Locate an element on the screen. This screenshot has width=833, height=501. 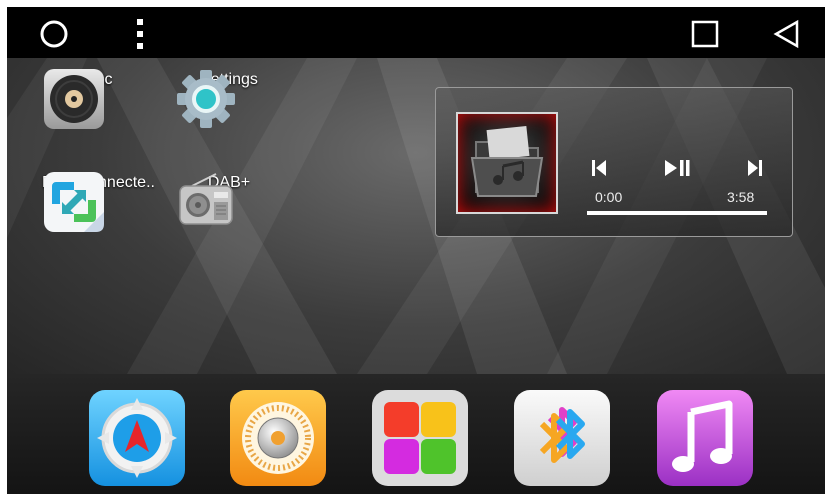
square-recents-icon is located at coordinates (705, 34).